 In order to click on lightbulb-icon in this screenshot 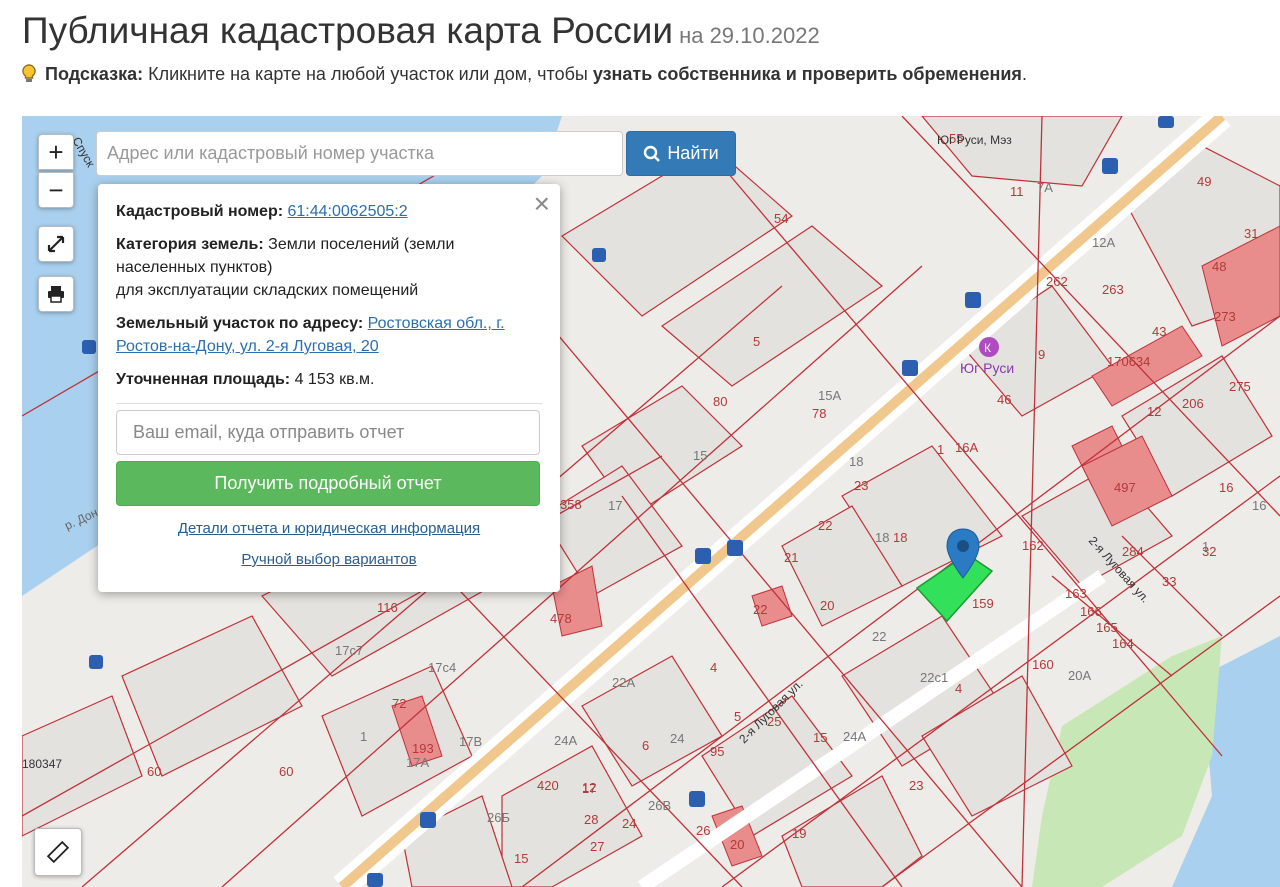, I will do `click(29, 73)`.